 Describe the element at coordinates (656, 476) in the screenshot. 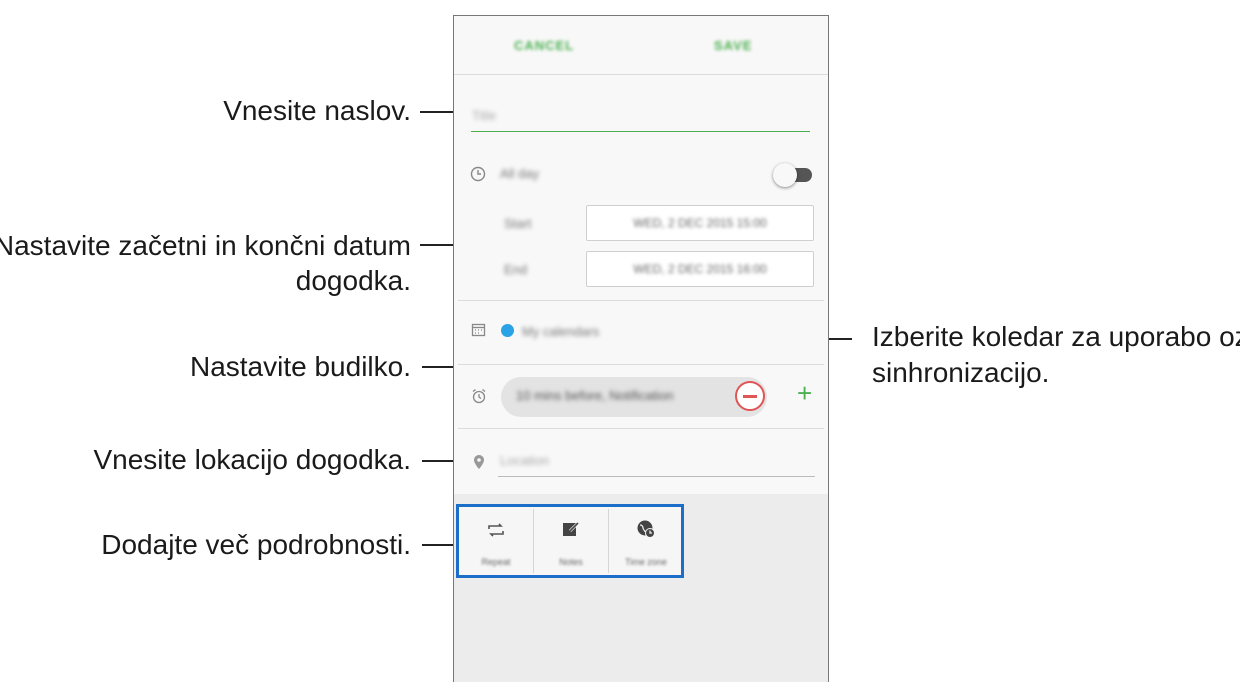

I see `location-underline` at that location.